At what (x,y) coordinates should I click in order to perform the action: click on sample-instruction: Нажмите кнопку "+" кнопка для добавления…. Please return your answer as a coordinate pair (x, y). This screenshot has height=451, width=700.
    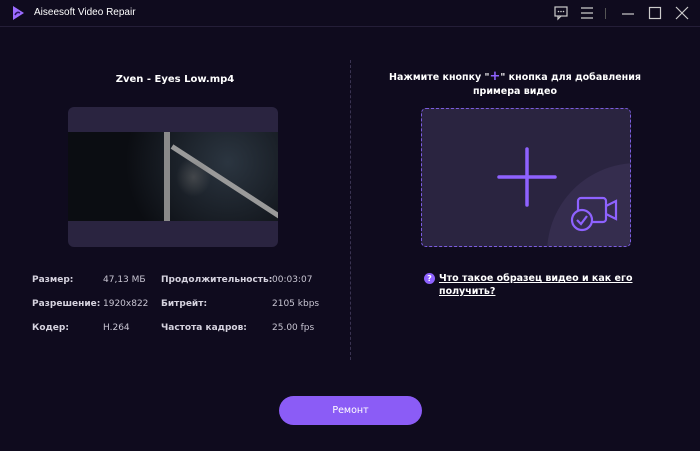
    Looking at the image, I should click on (515, 84).